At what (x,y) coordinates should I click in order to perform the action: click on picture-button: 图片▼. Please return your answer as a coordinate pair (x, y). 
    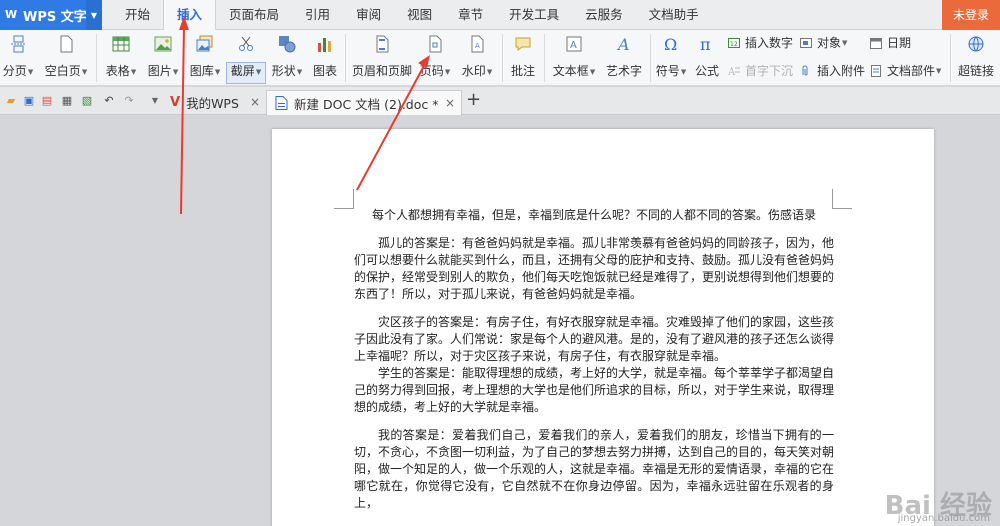
    Looking at the image, I should click on (163, 54).